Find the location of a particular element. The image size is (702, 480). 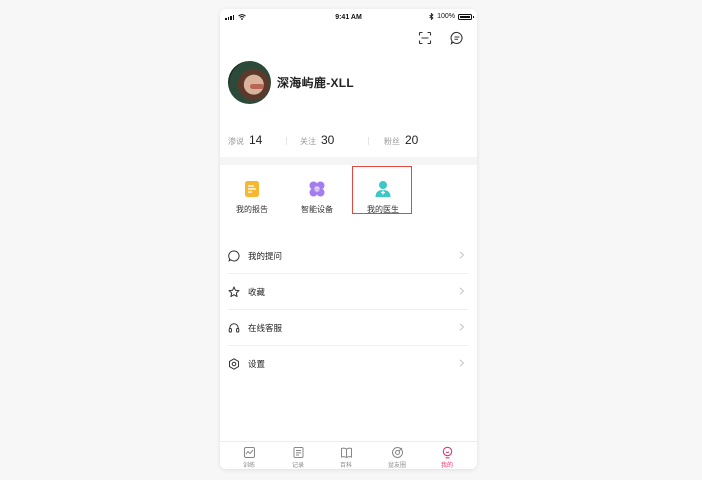

shortcut-label: 我的报告 is located at coordinates (252, 209).